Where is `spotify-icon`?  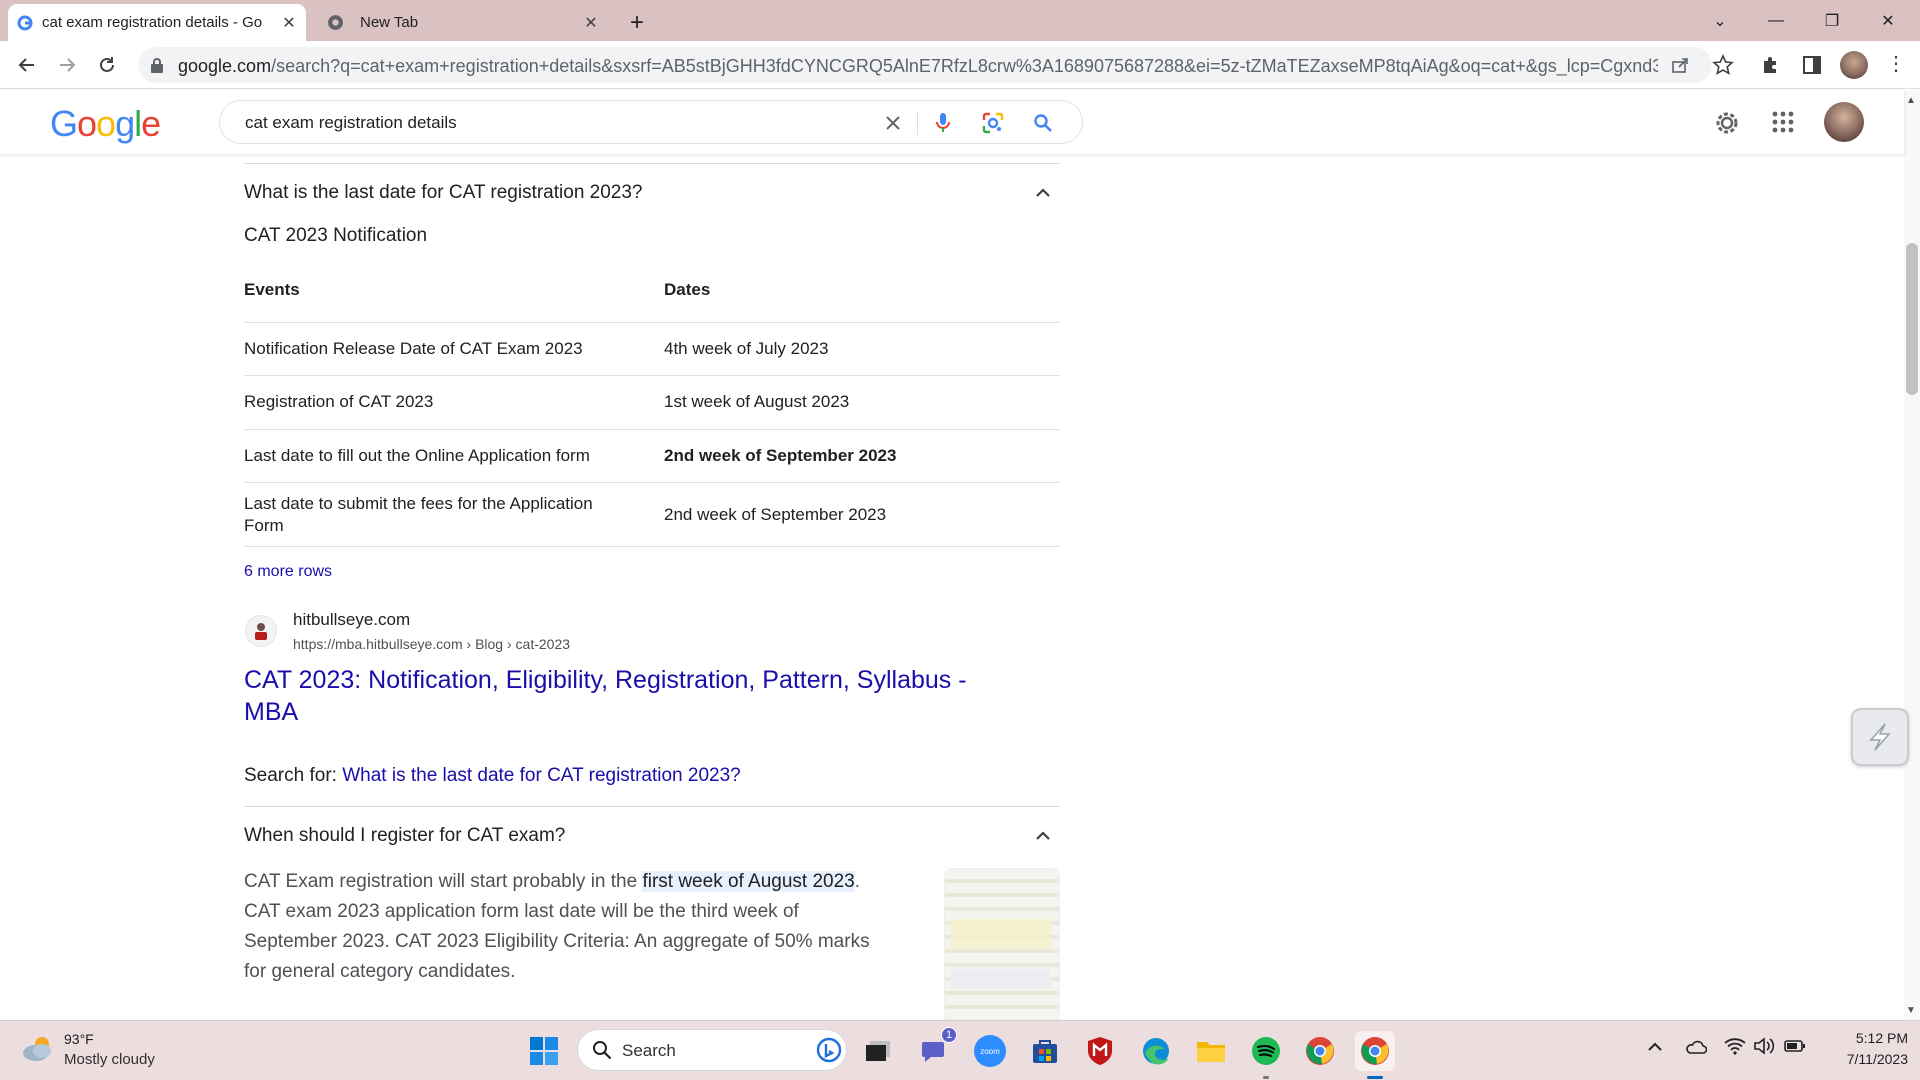 spotify-icon is located at coordinates (1266, 1055).